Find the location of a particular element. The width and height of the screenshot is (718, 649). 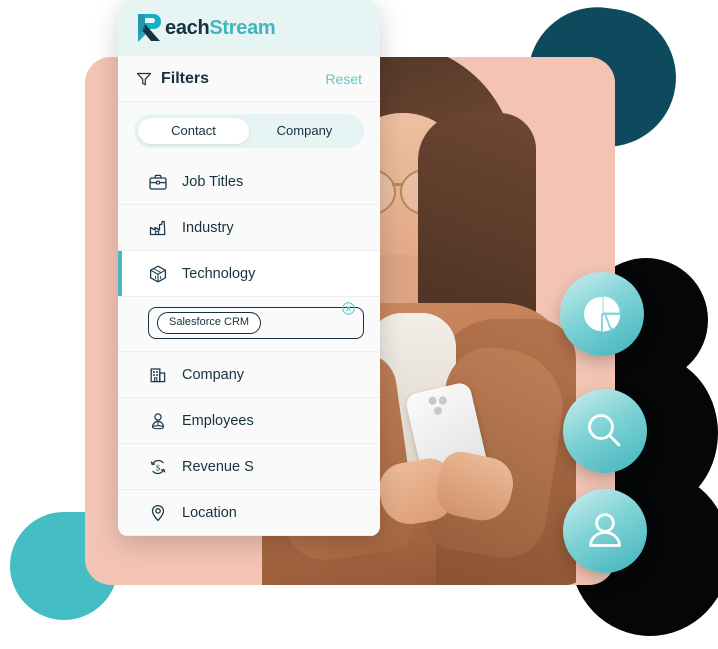

filter-label-employees: Employees is located at coordinates (218, 420).